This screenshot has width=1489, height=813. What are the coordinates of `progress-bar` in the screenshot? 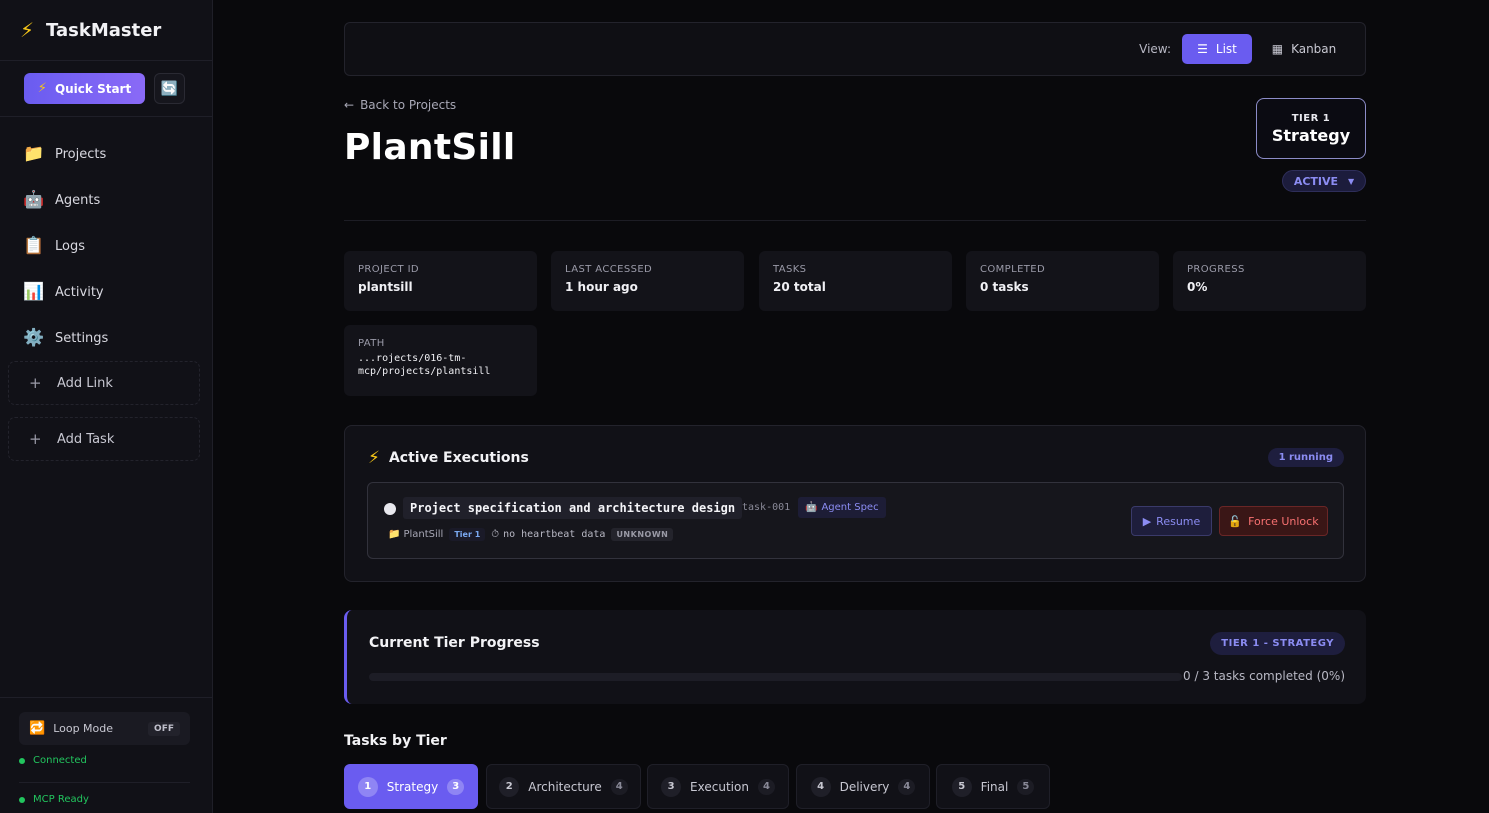 It's located at (775, 677).